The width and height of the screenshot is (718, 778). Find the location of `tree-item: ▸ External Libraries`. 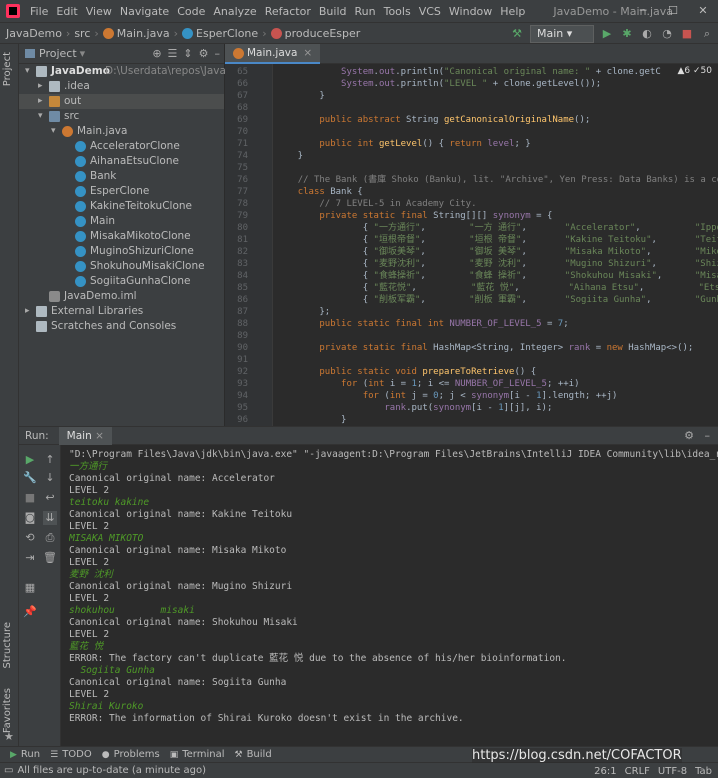

tree-item: ▸ External Libraries is located at coordinates (121, 311).